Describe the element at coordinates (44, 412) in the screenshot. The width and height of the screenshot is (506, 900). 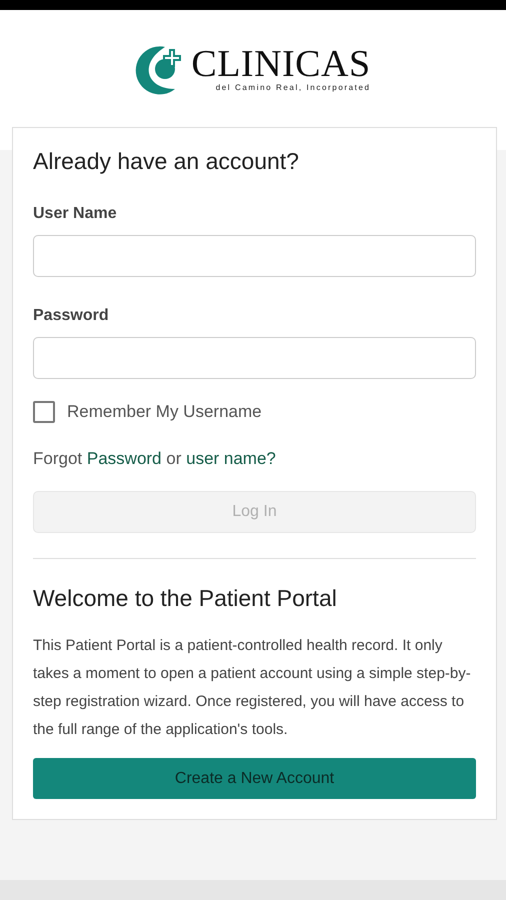
I see `remember-checkbox` at that location.